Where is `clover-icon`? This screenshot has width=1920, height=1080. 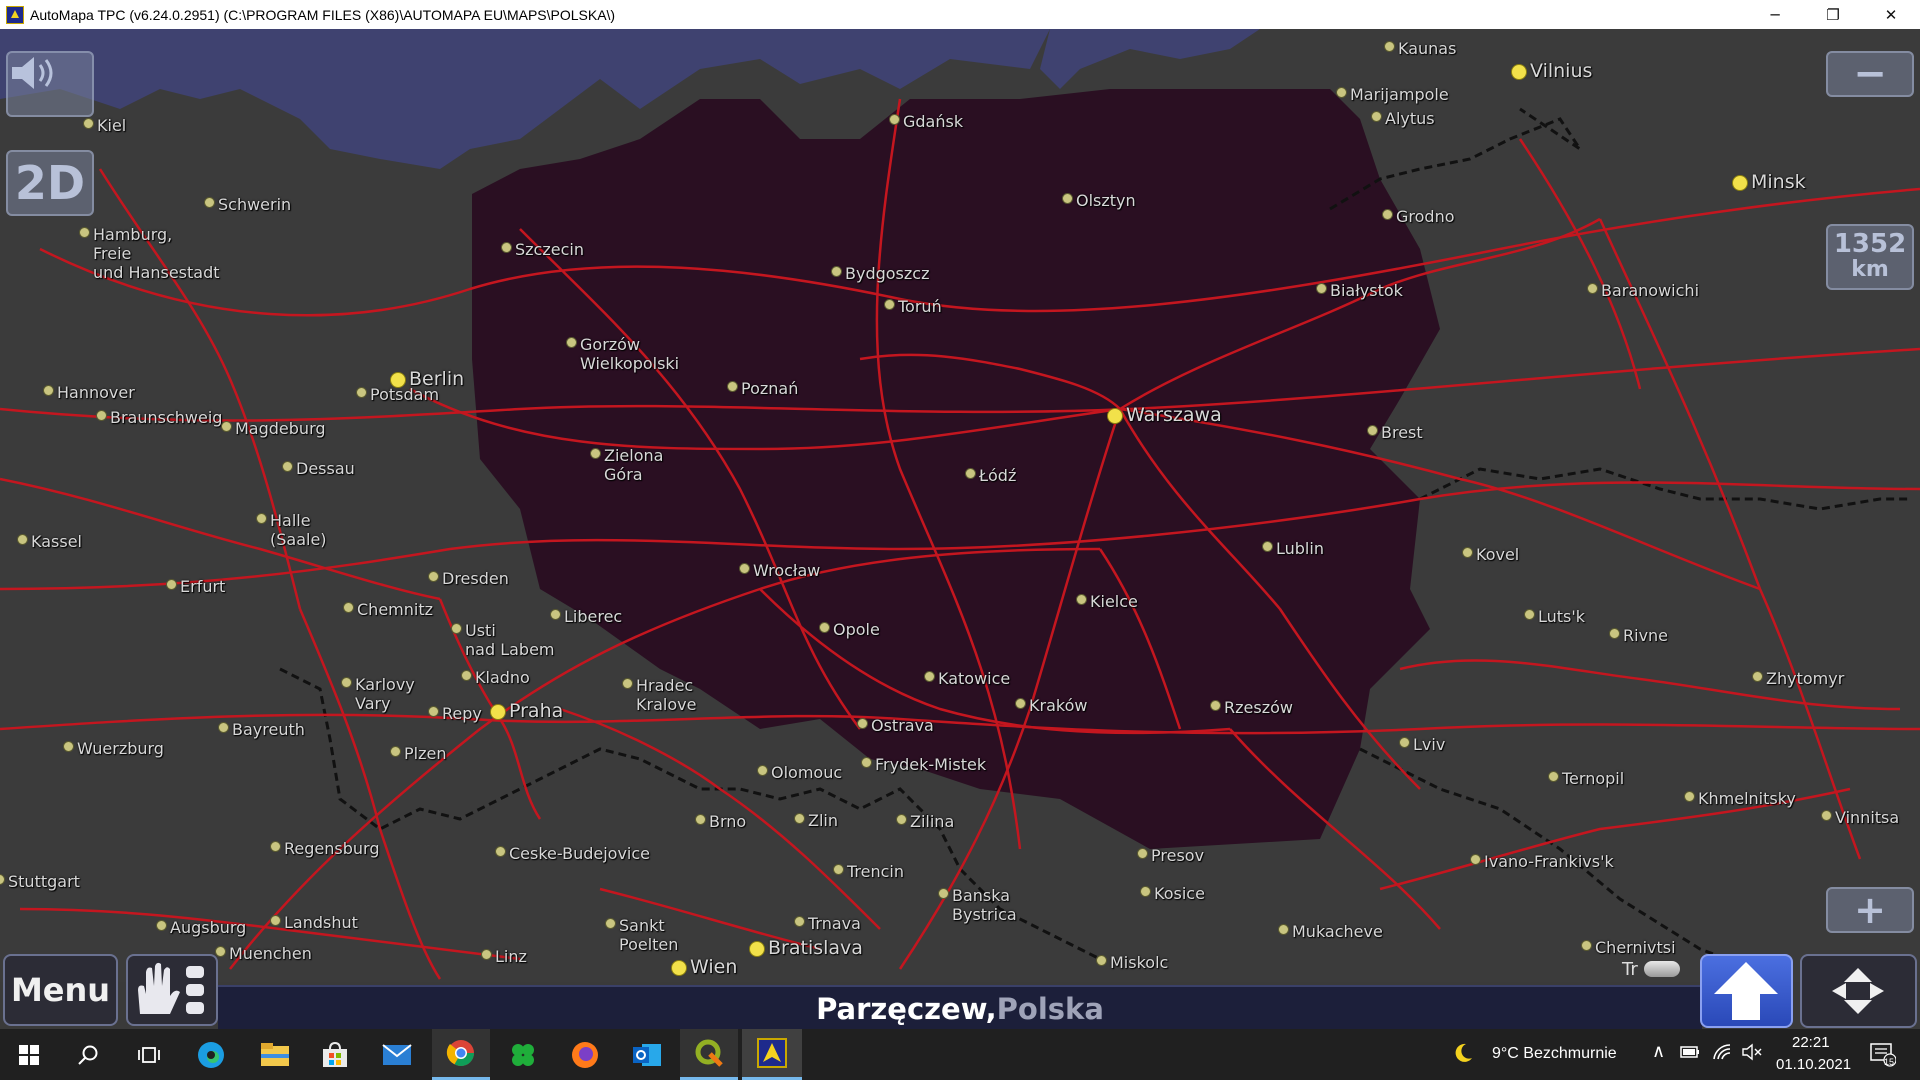
clover-icon is located at coordinates (523, 1054).